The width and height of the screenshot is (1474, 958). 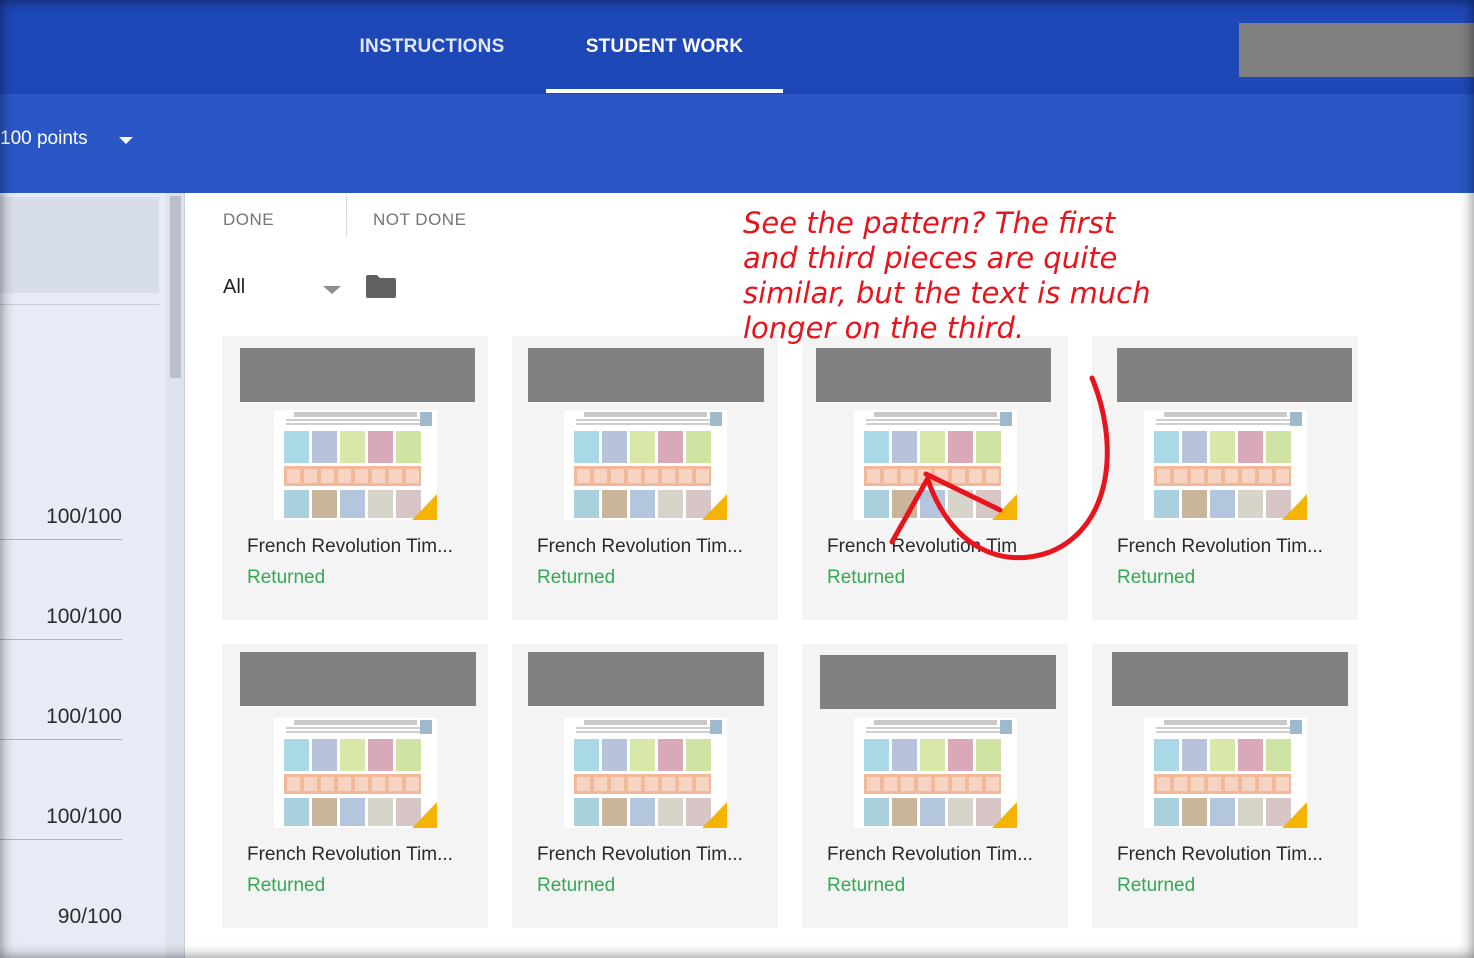 What do you see at coordinates (44, 139) in the screenshot?
I see `points-selector-label: 100 points` at bounding box center [44, 139].